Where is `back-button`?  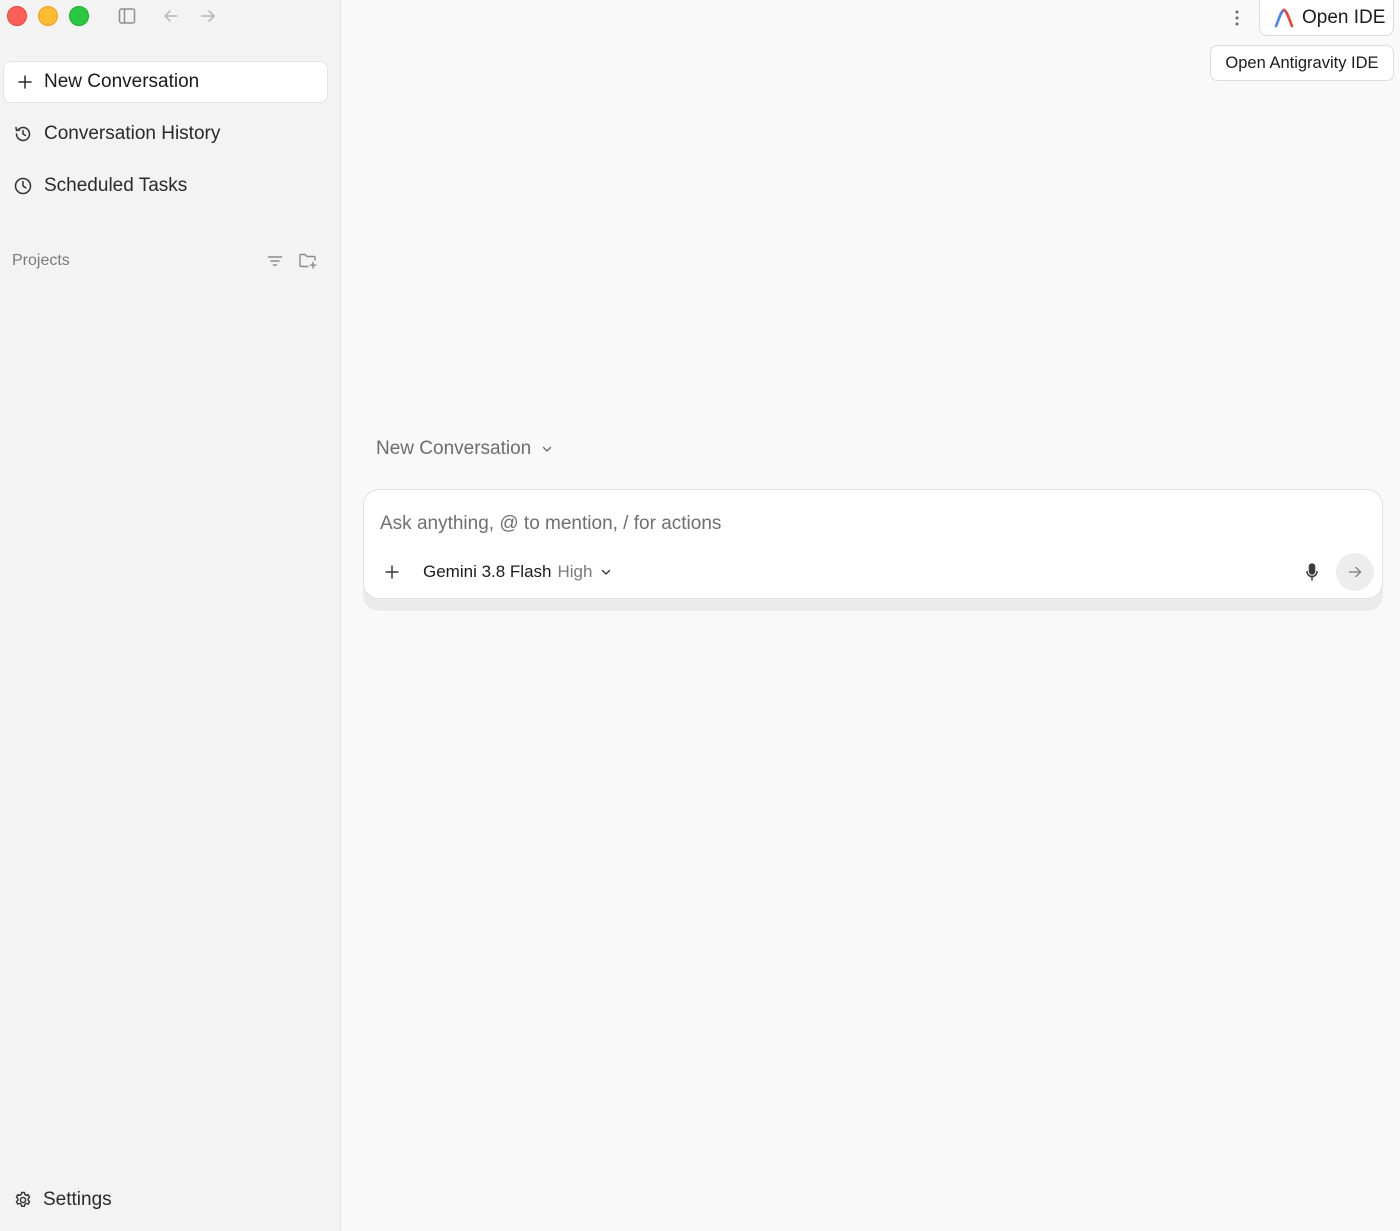 back-button is located at coordinates (171, 16).